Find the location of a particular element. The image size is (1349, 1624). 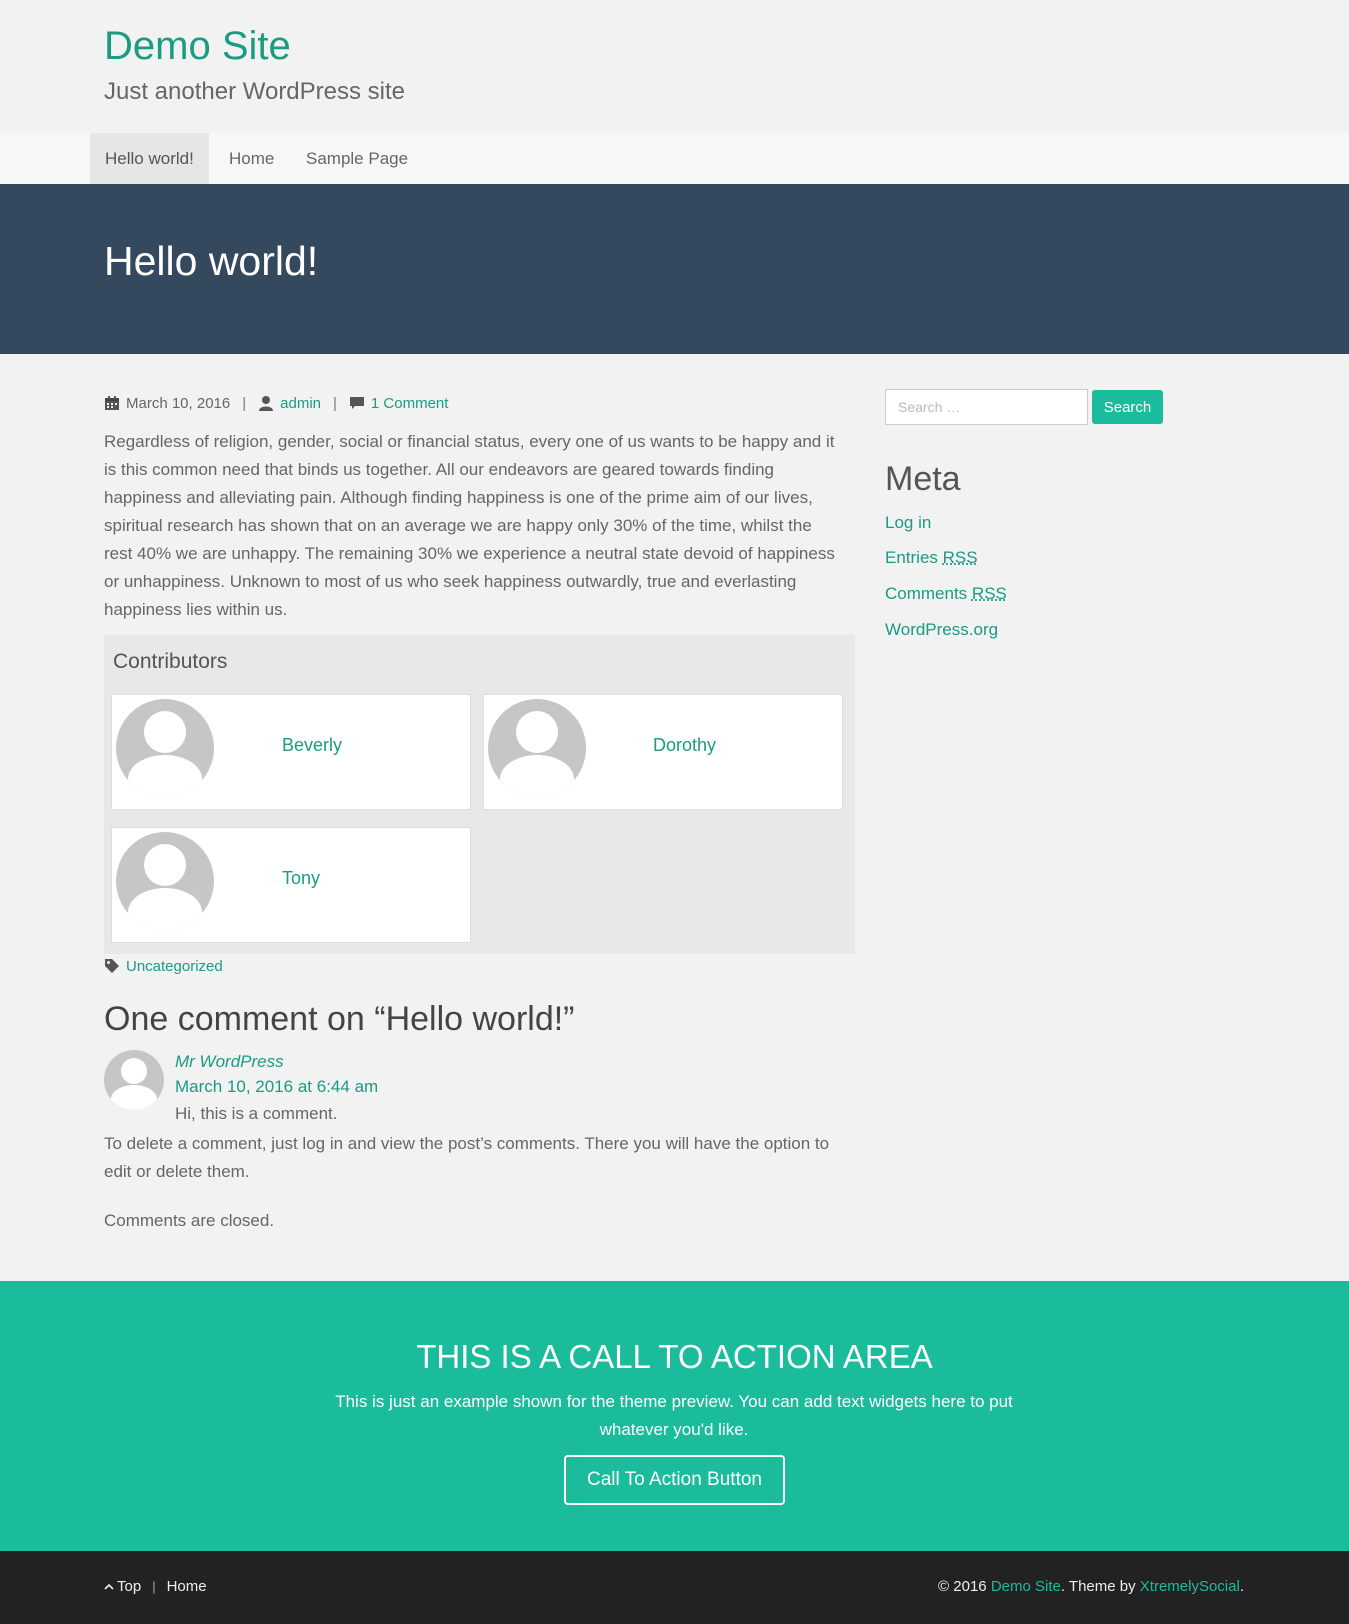

main-nav: Hello world! Home Sample Page is located at coordinates (674, 158).